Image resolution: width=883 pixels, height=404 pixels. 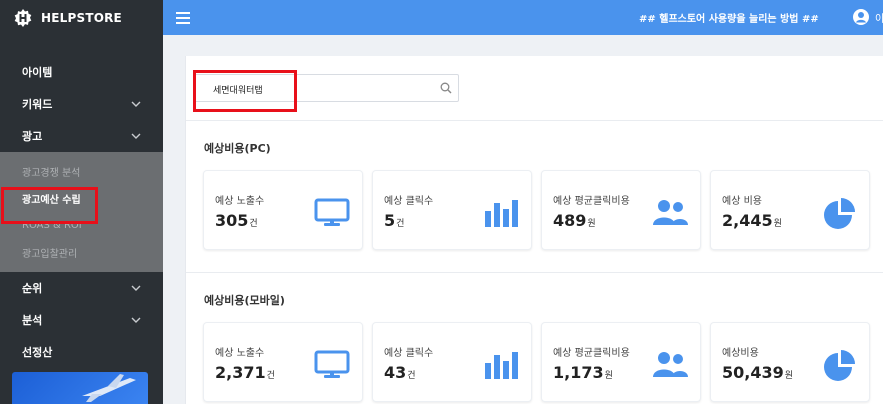 I want to click on sidebar-item-label: 분석, so click(x=32, y=320).